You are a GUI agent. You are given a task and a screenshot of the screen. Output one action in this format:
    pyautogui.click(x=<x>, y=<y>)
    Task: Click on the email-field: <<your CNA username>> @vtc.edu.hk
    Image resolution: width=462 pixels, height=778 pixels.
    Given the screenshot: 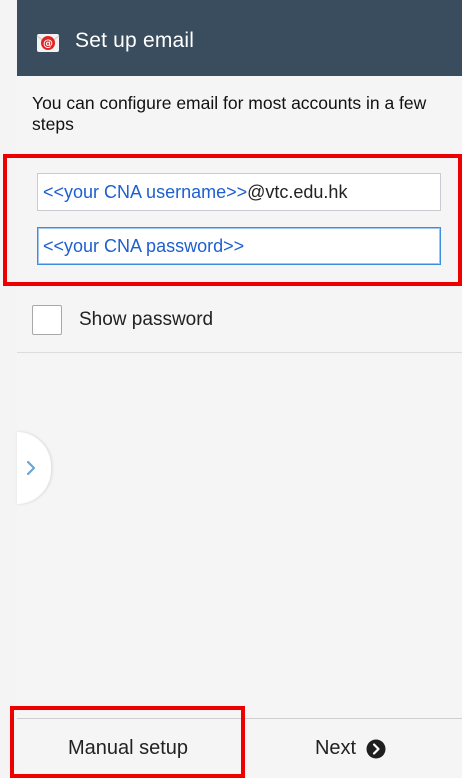 What is the action you would take?
    pyautogui.click(x=239, y=192)
    